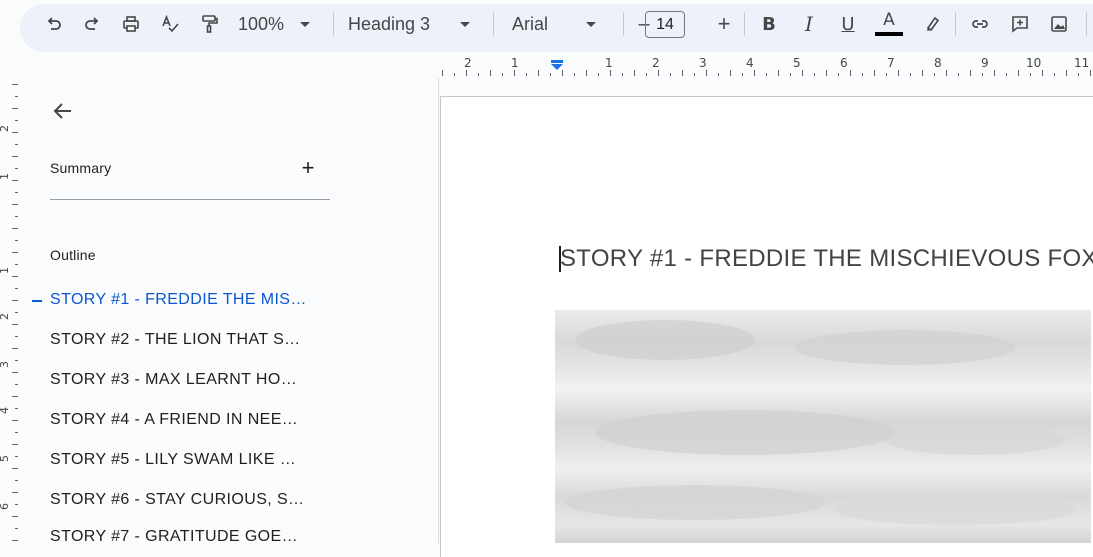  I want to click on add-summary-button: +, so click(308, 167).